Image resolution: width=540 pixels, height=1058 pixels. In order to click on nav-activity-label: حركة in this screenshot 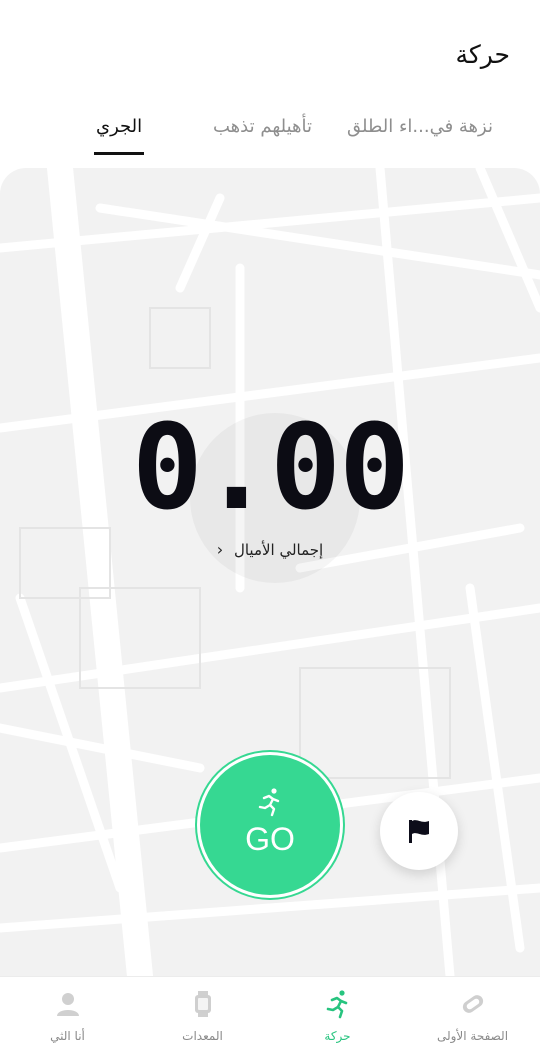, I will do `click(337, 1036)`.